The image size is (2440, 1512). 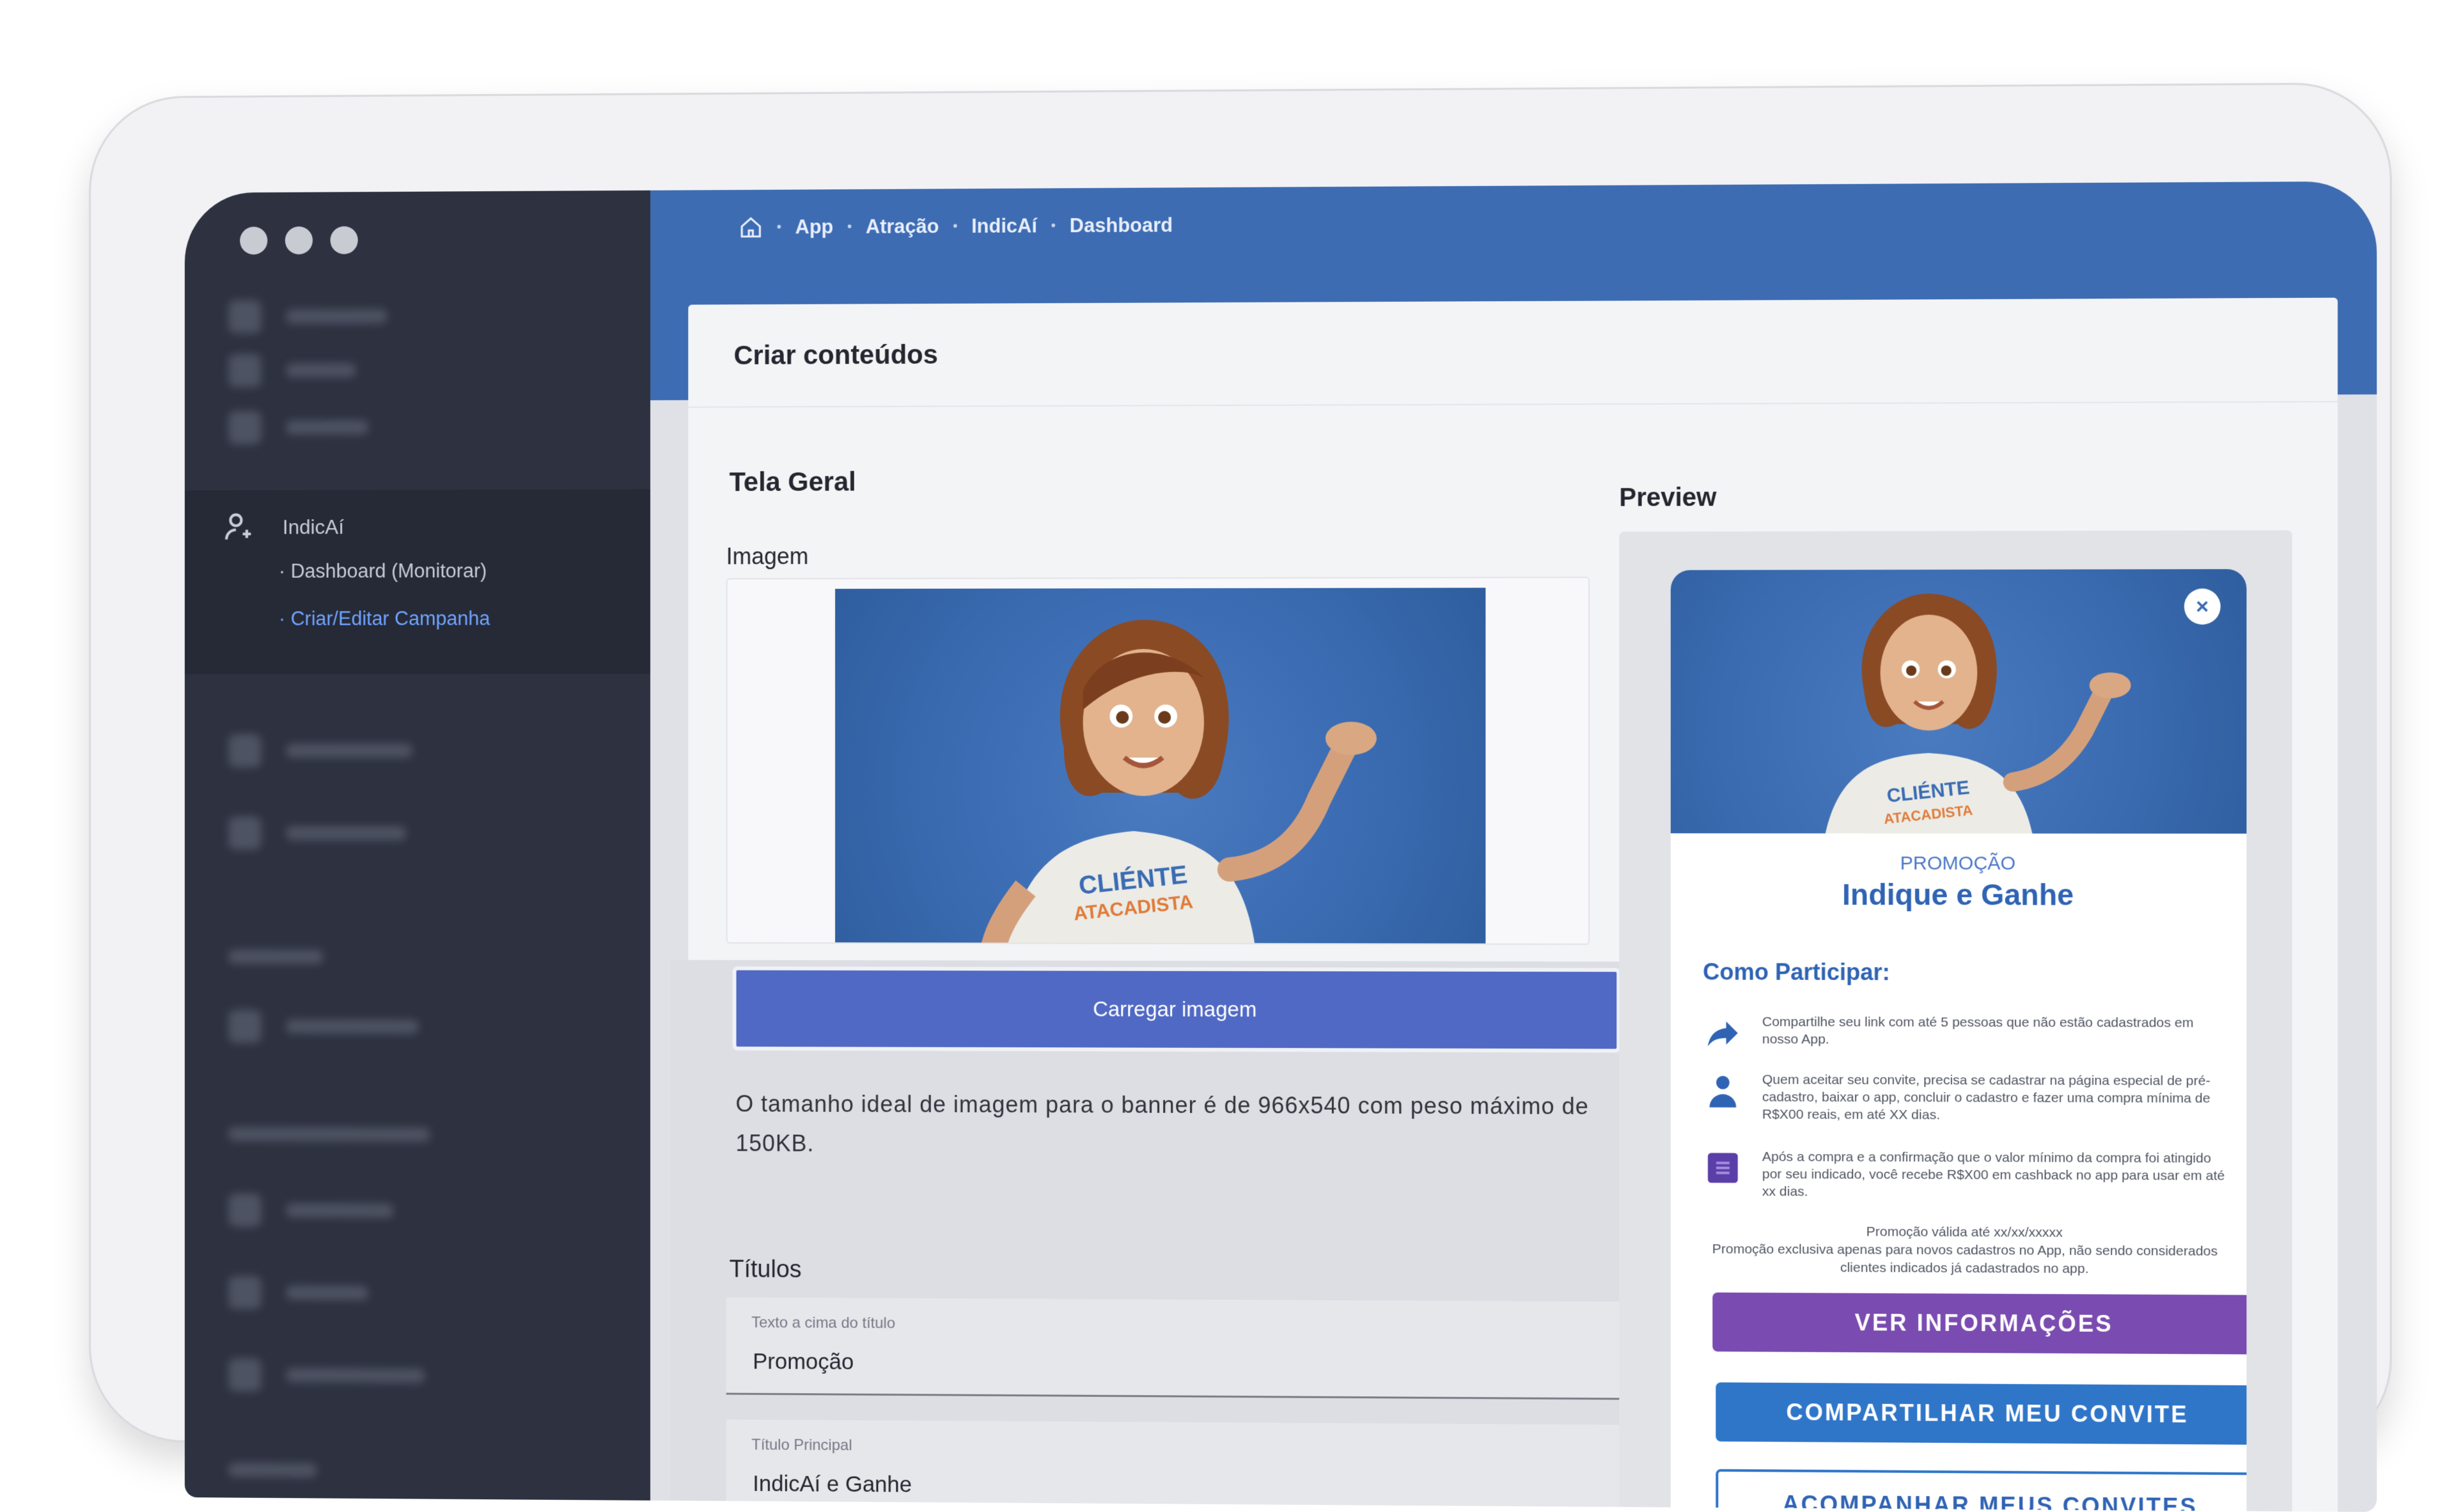 I want to click on breadcrumb-item-atracao: Atração, so click(x=903, y=226).